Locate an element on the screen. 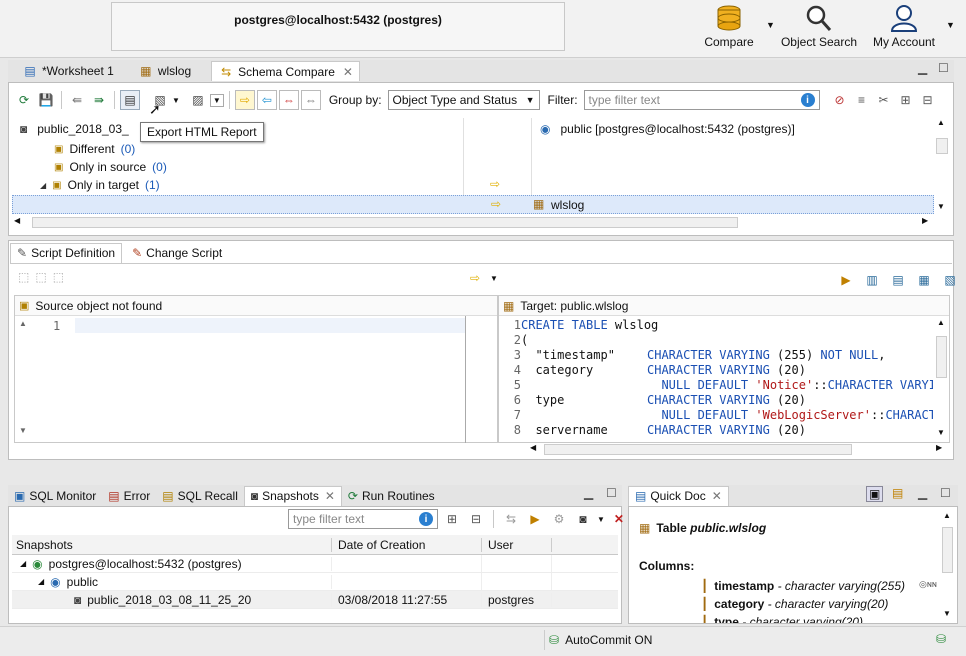 The width and height of the screenshot is (966, 656). tab-sql-recall: ▤ SQL Recall is located at coordinates (200, 496).